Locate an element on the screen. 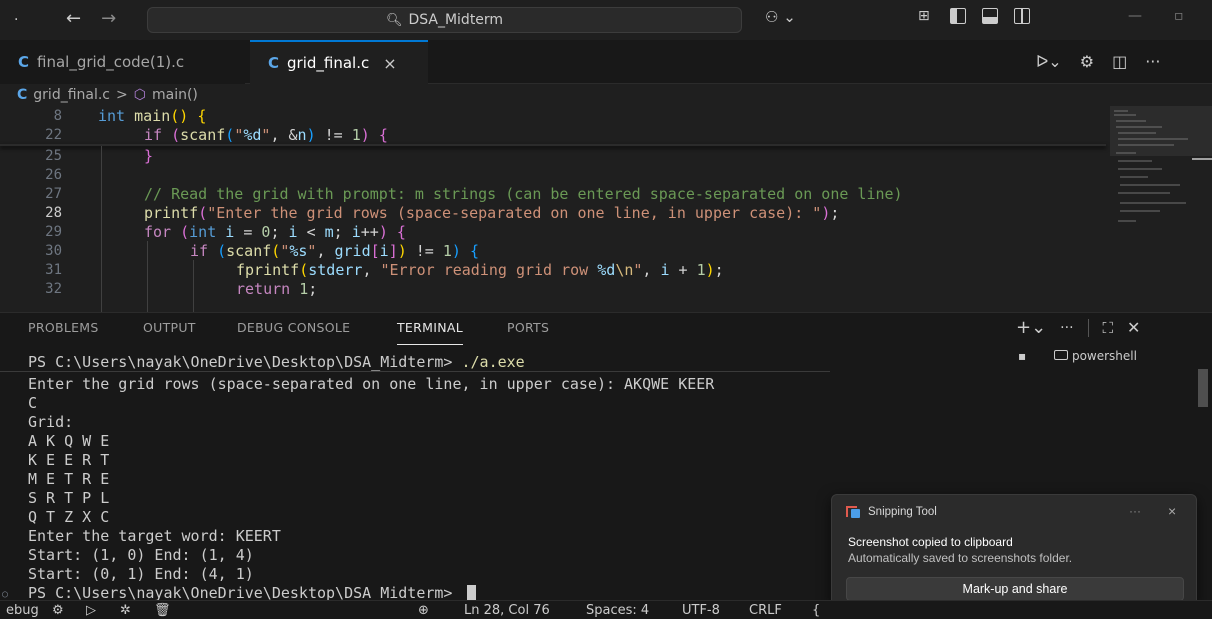  code-line: 25 } is located at coordinates (550, 155).